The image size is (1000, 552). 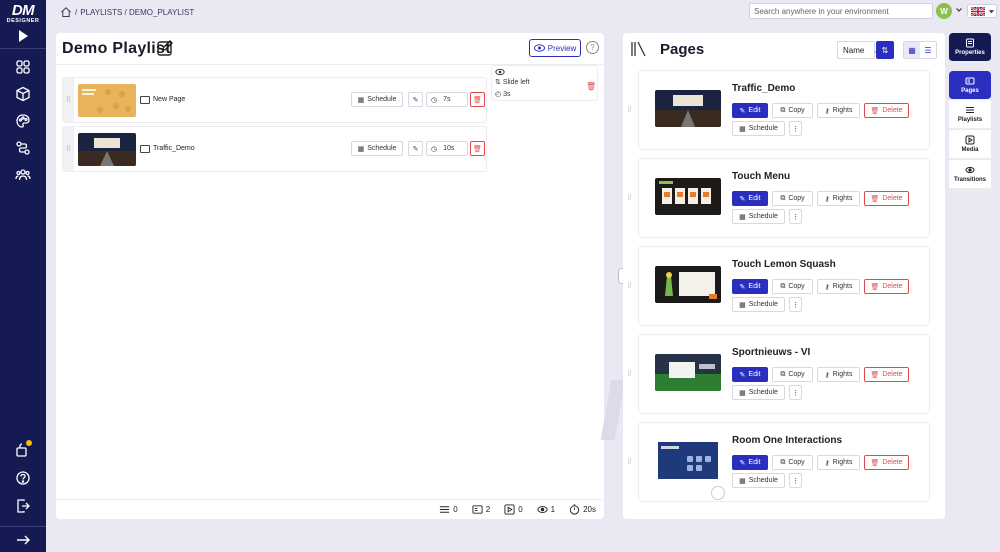 I want to click on users-group-icon, so click(x=23, y=175).